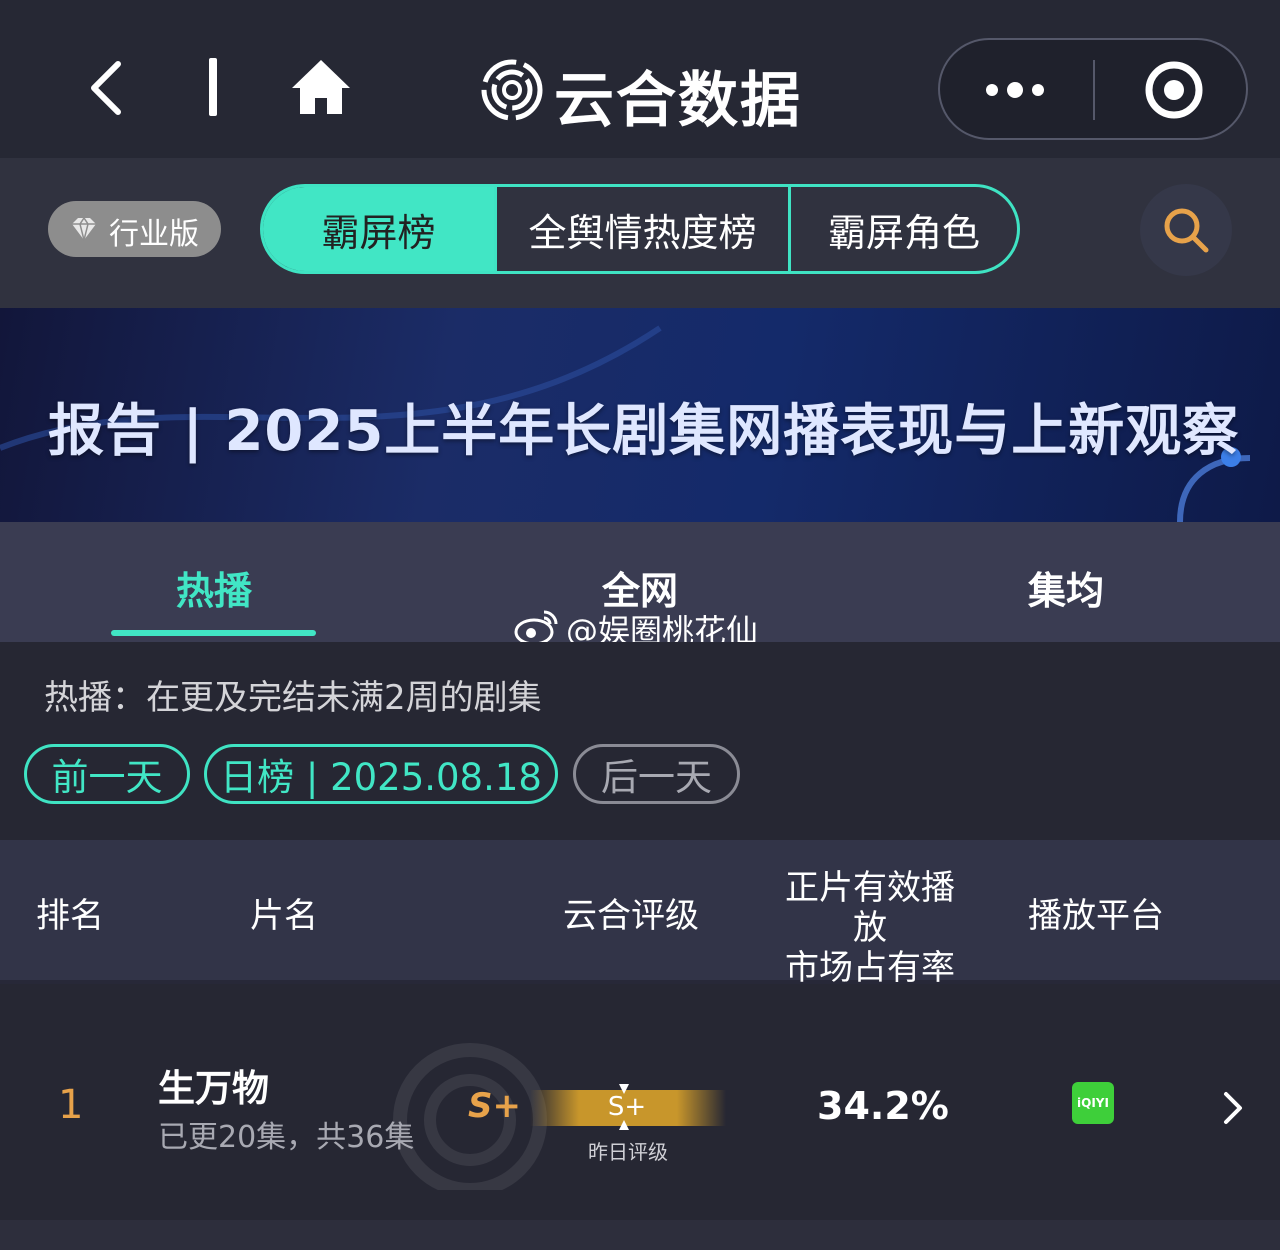 This screenshot has height=1250, width=1280. I want to click on segment-public-opinion-heat: 全舆情热度榜, so click(641, 229).